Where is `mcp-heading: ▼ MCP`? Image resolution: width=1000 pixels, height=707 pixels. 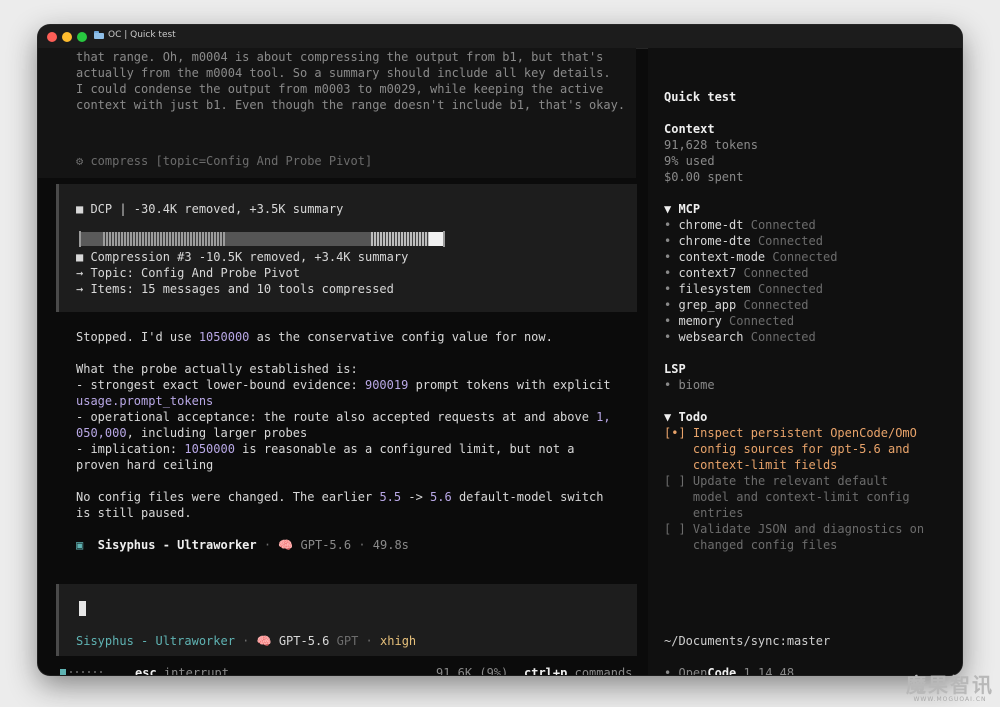 mcp-heading: ▼ MCP is located at coordinates (682, 209).